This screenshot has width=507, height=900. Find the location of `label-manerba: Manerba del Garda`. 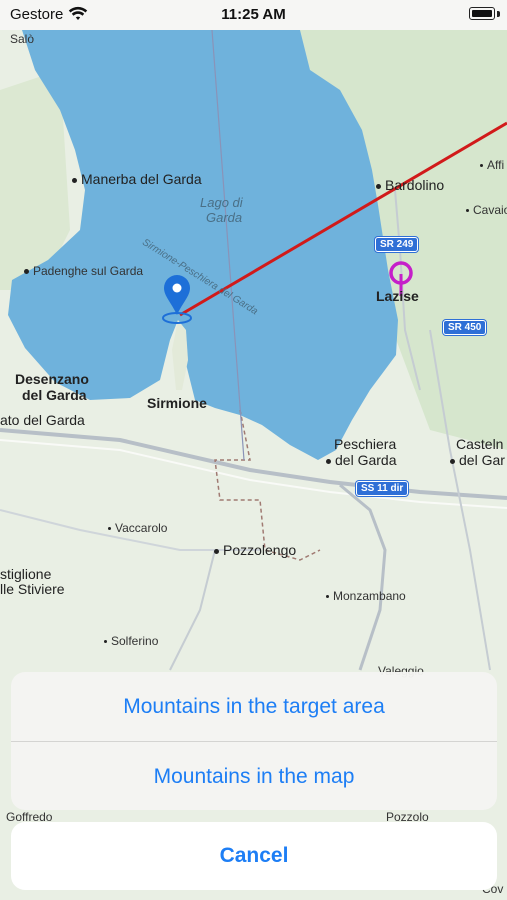

label-manerba: Manerba del Garda is located at coordinates (137, 179).